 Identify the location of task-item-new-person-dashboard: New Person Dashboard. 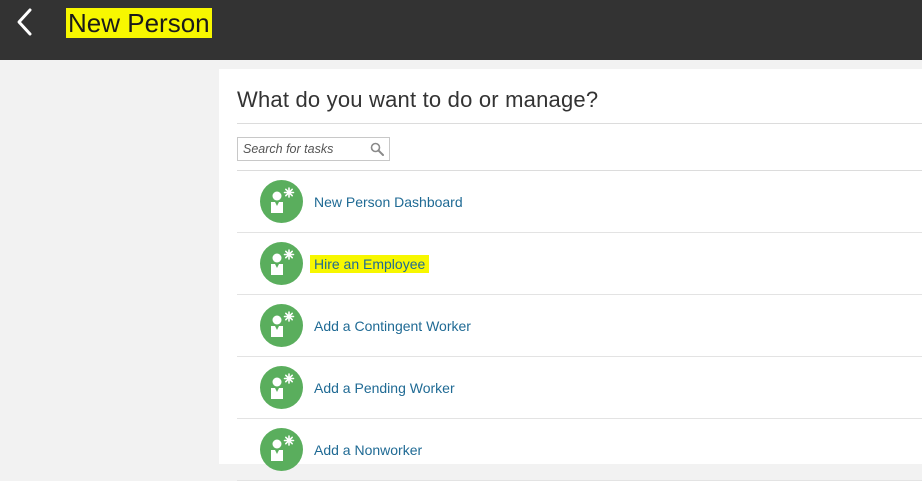
(579, 202).